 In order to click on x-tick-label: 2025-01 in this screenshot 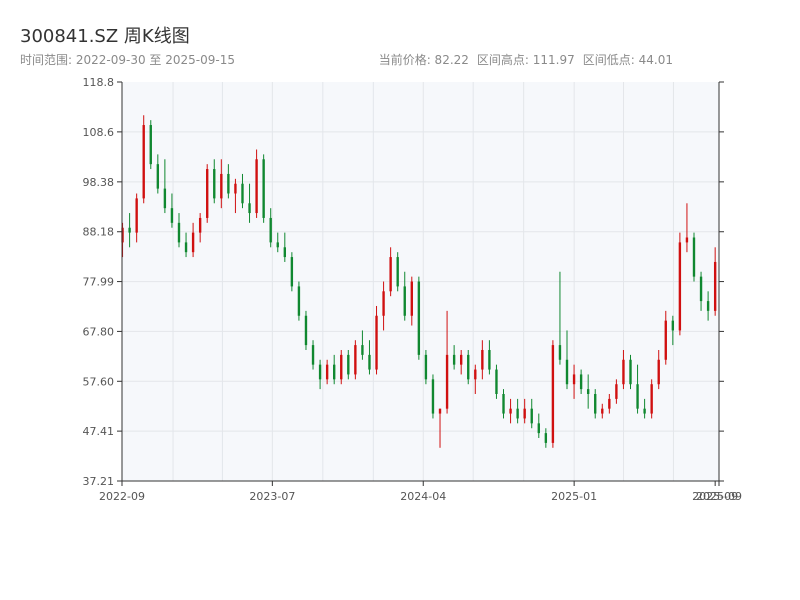, I will do `click(574, 496)`.